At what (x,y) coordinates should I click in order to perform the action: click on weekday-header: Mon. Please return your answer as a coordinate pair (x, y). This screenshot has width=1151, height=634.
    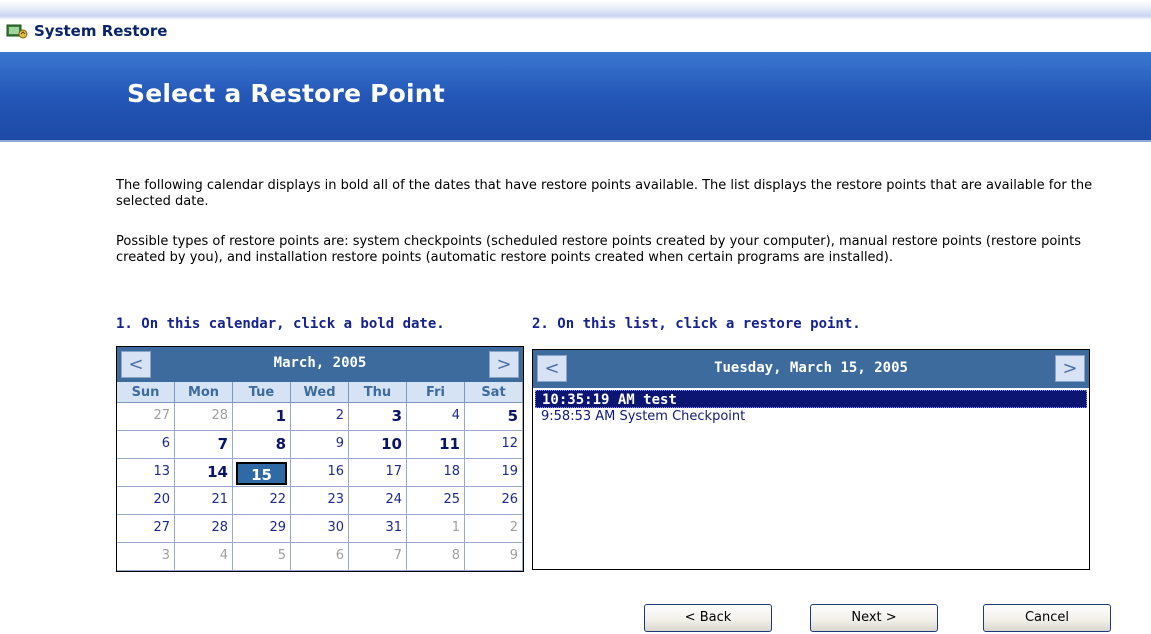
    Looking at the image, I should click on (204, 392).